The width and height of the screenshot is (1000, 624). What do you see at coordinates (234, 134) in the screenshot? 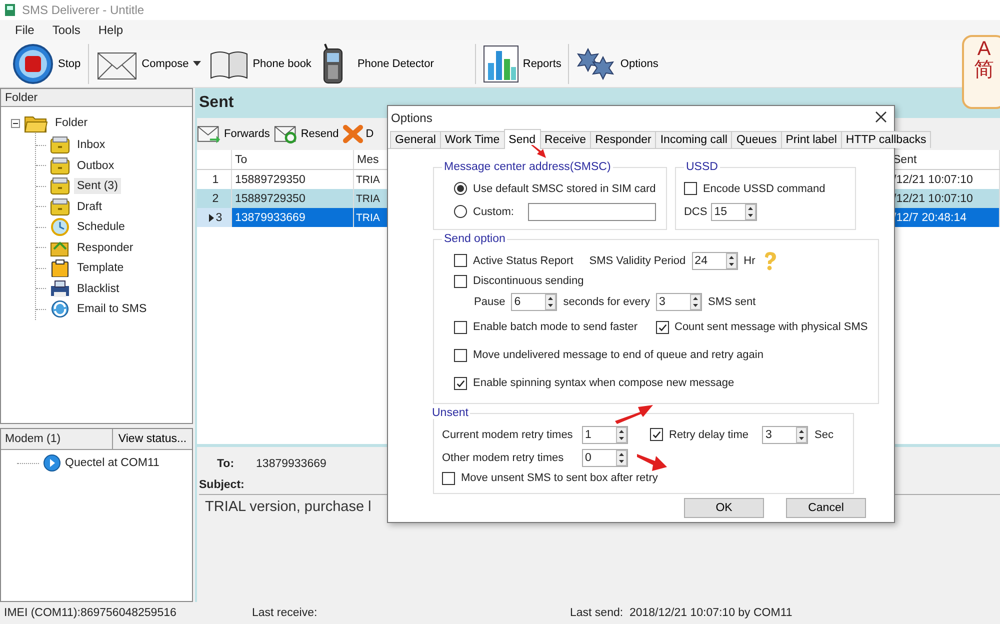
I see `action-button: Forwards` at bounding box center [234, 134].